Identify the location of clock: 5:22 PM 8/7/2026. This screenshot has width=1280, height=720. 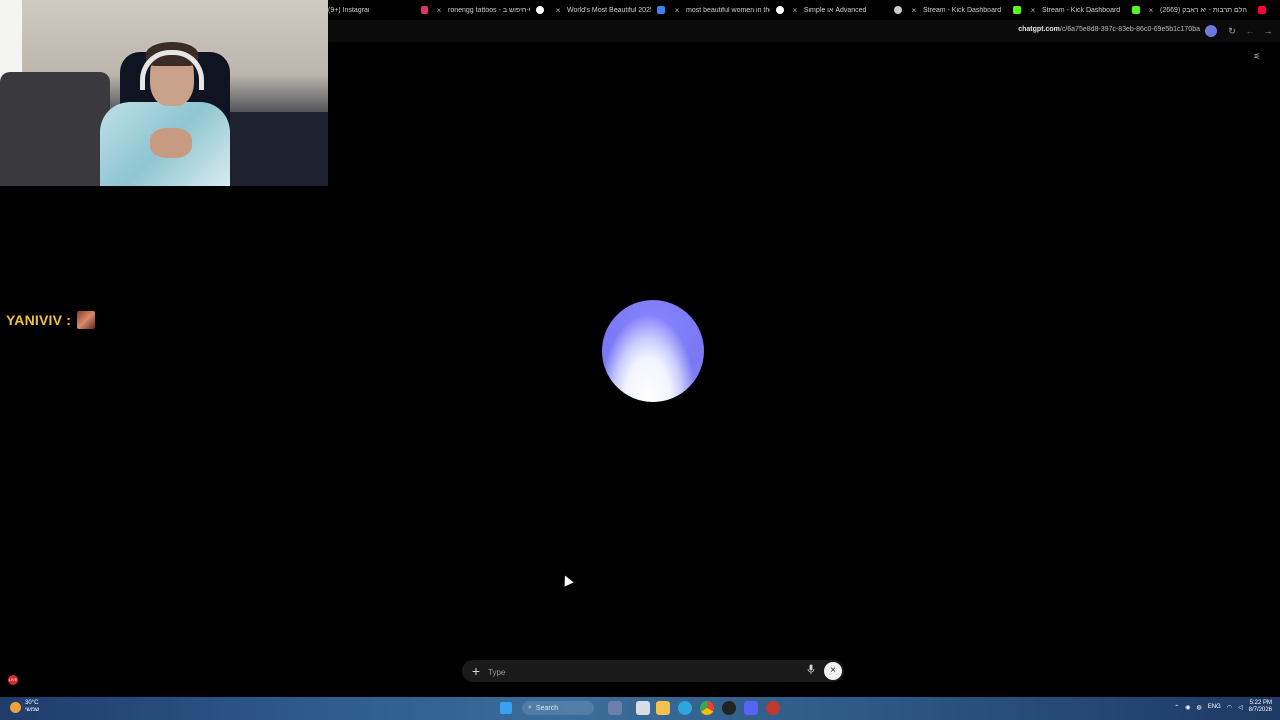
(1260, 707).